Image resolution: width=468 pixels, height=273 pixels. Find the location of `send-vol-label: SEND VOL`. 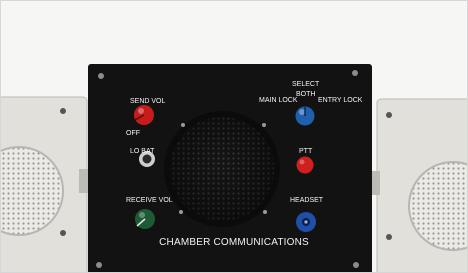

send-vol-label: SEND VOL is located at coordinates (148, 101).